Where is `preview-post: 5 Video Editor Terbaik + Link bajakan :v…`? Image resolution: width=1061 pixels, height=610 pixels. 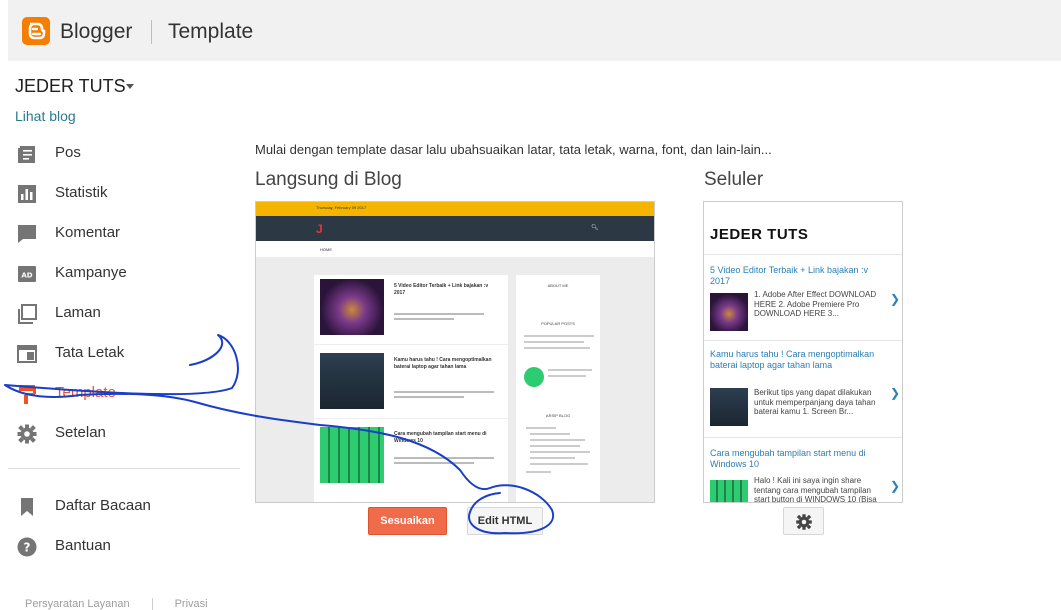 preview-post: 5 Video Editor Terbaik + Link bajakan :v… is located at coordinates (411, 310).